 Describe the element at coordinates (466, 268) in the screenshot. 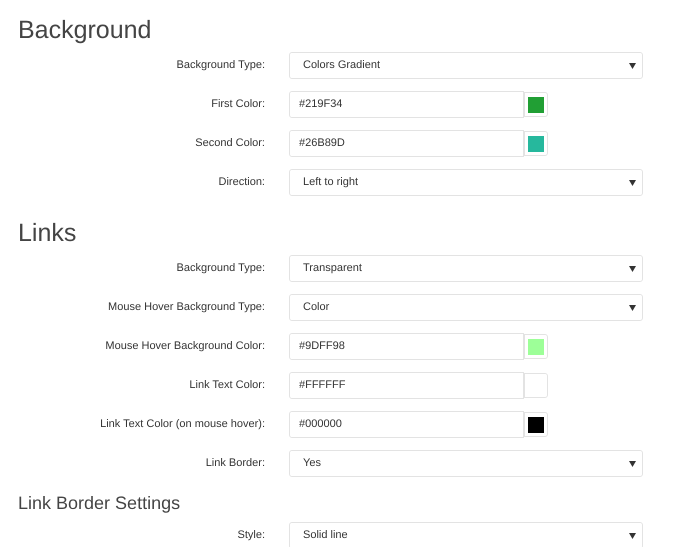

I see `dropdown: Transparent` at that location.